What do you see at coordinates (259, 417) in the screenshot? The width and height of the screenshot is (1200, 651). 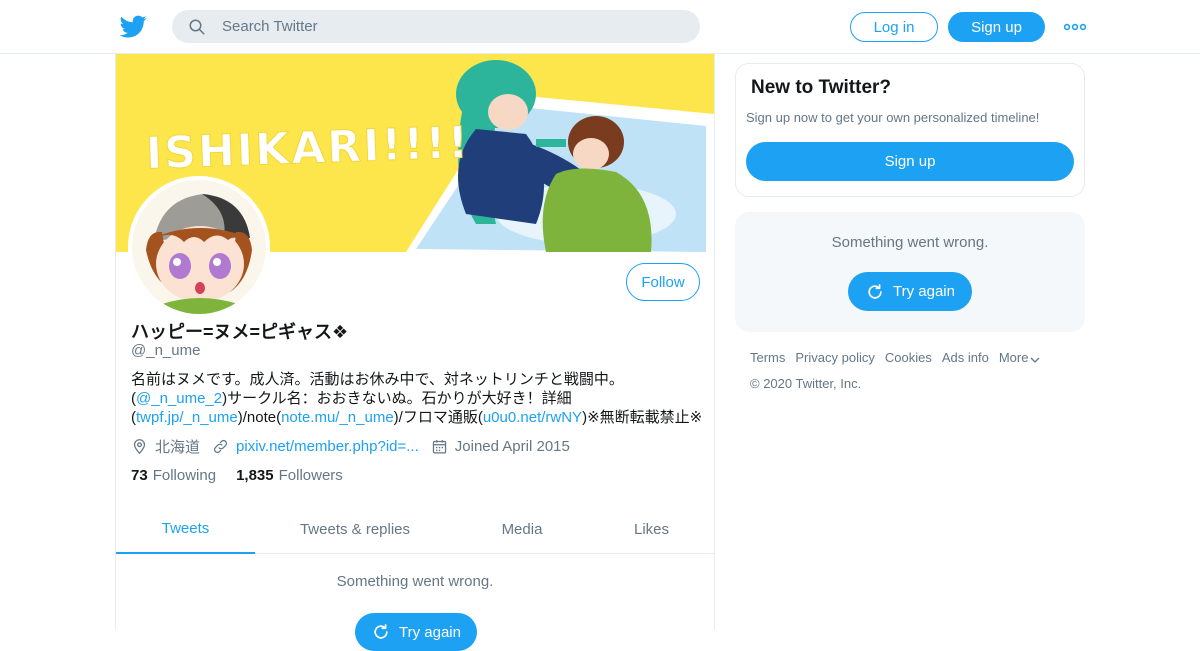 I see `bio-text: )/note(` at bounding box center [259, 417].